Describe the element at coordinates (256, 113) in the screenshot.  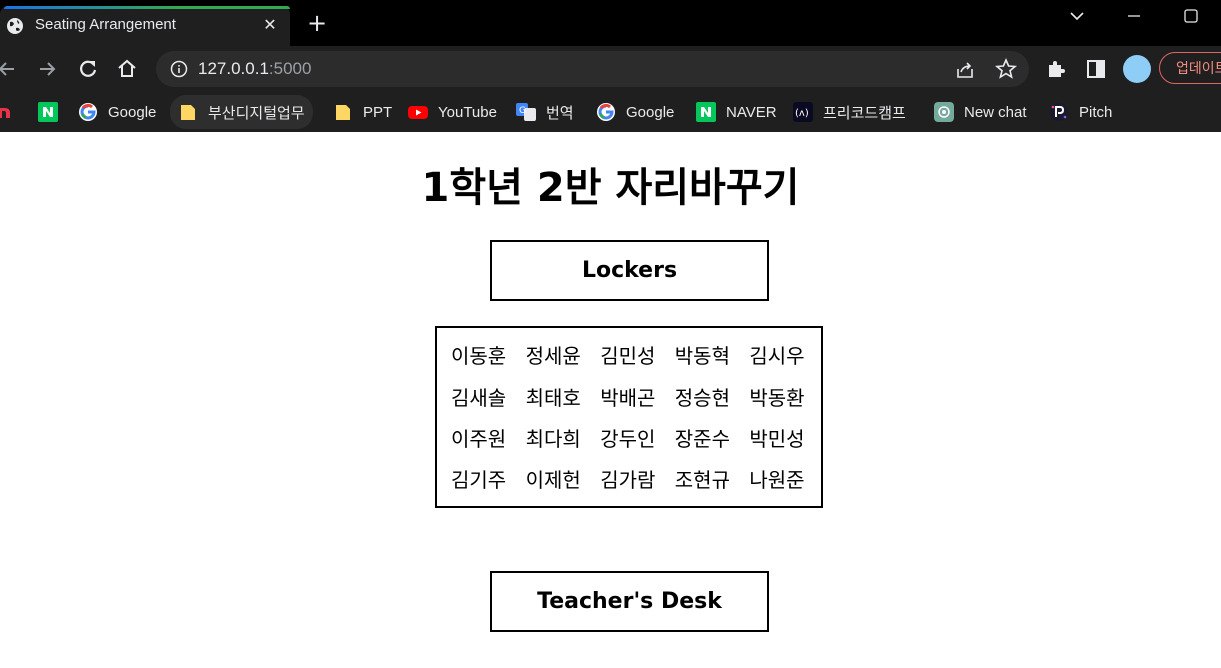
I see `bookmark-label: 부산디지털업무` at that location.